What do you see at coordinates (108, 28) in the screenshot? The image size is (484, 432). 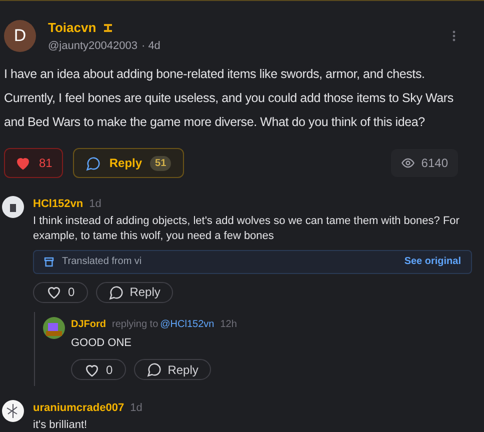 I see `badge-icon` at bounding box center [108, 28].